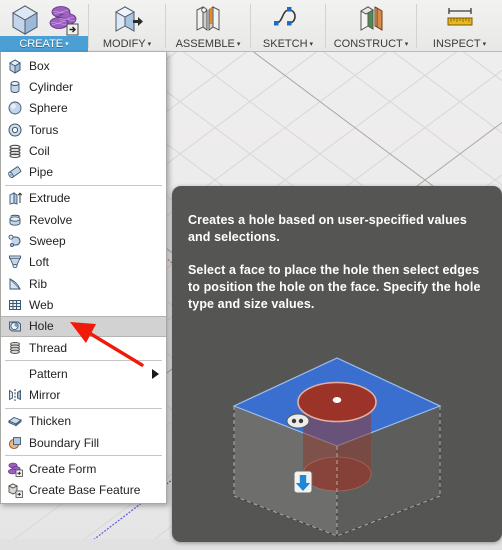 The width and height of the screenshot is (502, 550). What do you see at coordinates (14, 490) in the screenshot?
I see `create-base-feature-icon` at bounding box center [14, 490].